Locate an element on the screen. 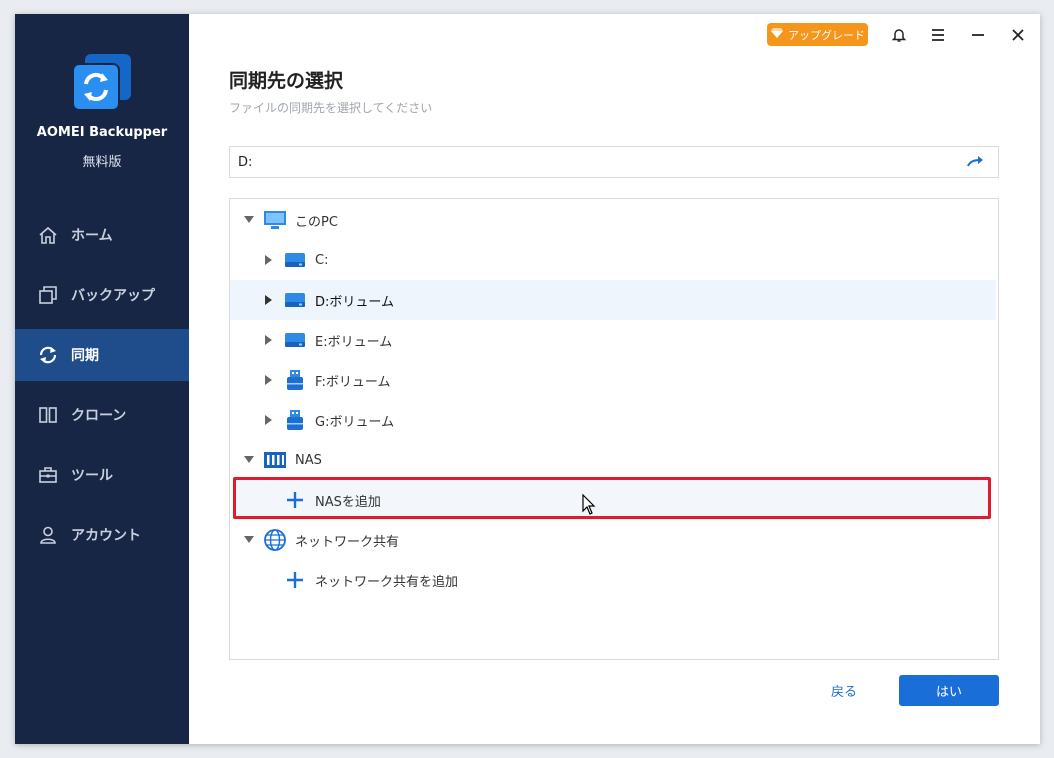  sidebar-item-label: ホーム is located at coordinates (92, 236).